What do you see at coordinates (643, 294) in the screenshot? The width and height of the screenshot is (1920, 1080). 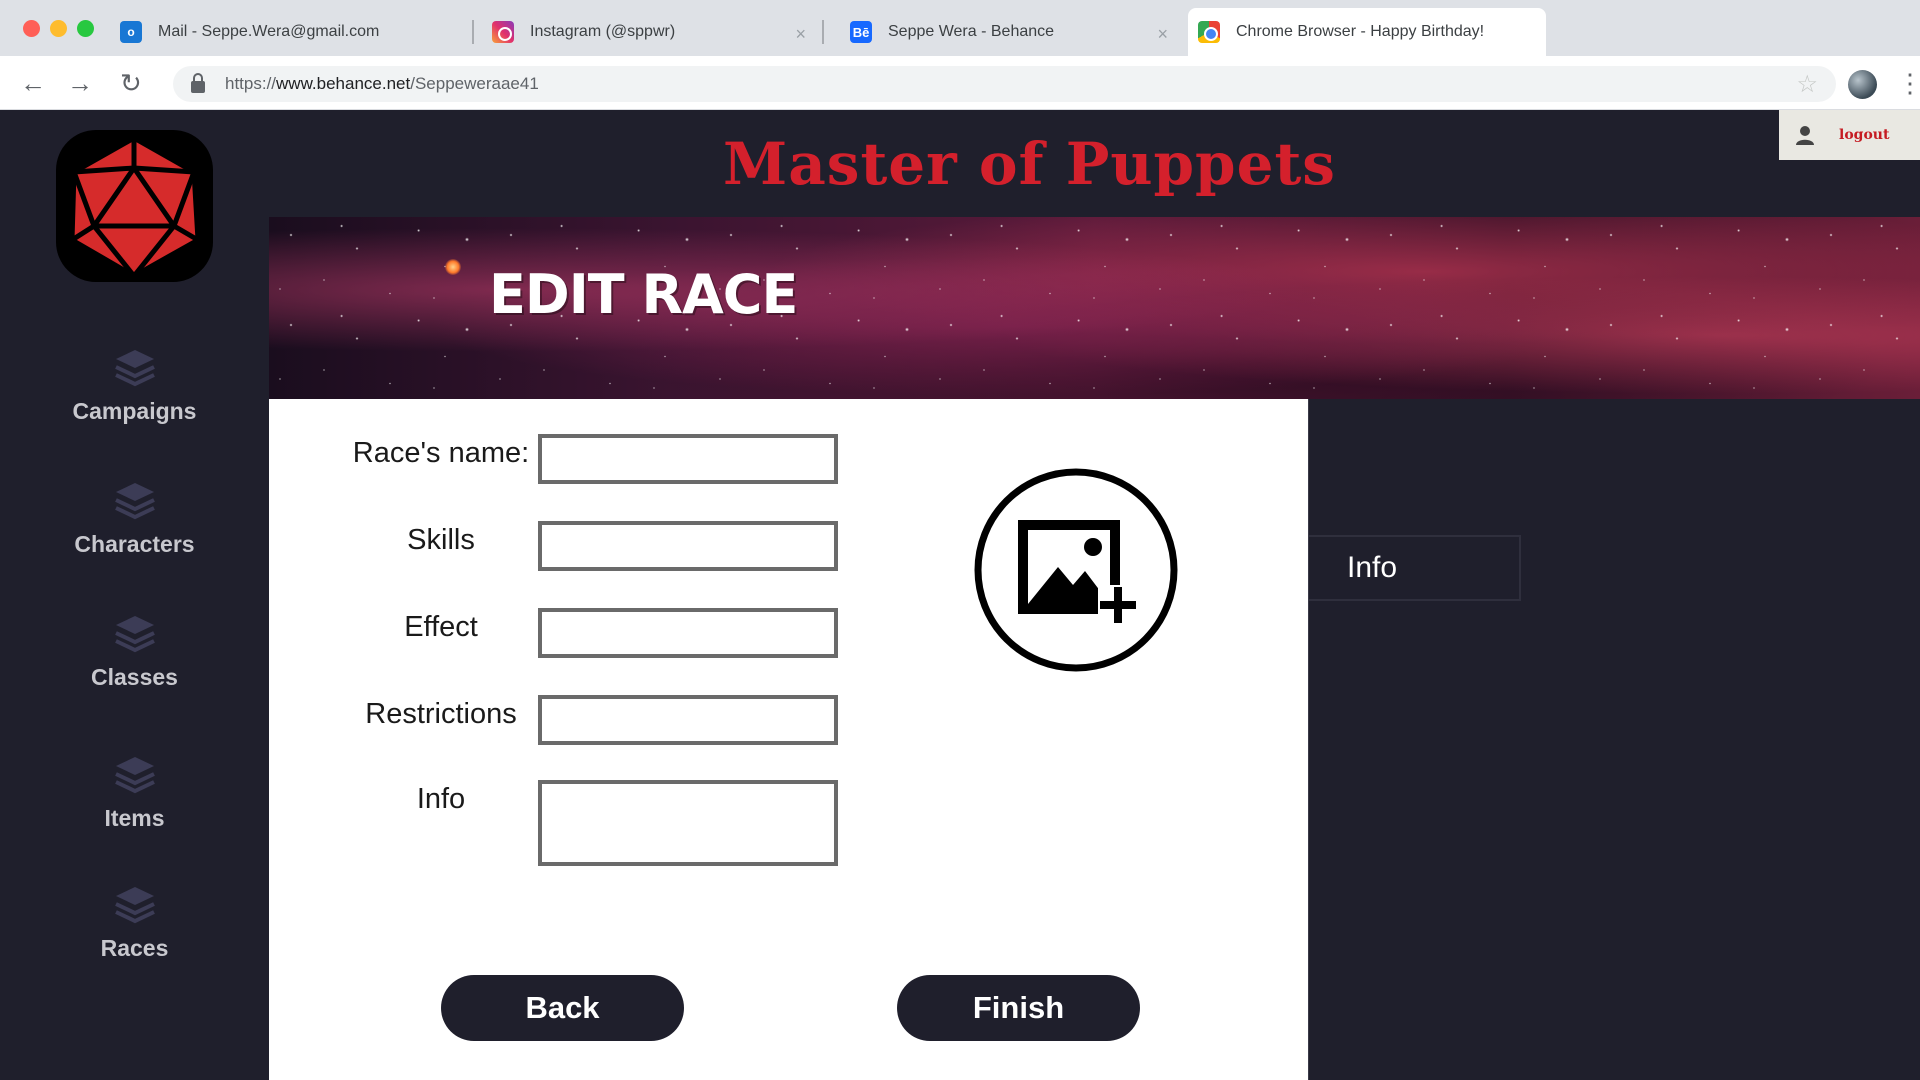 I see `page-title: EDIT RACE` at bounding box center [643, 294].